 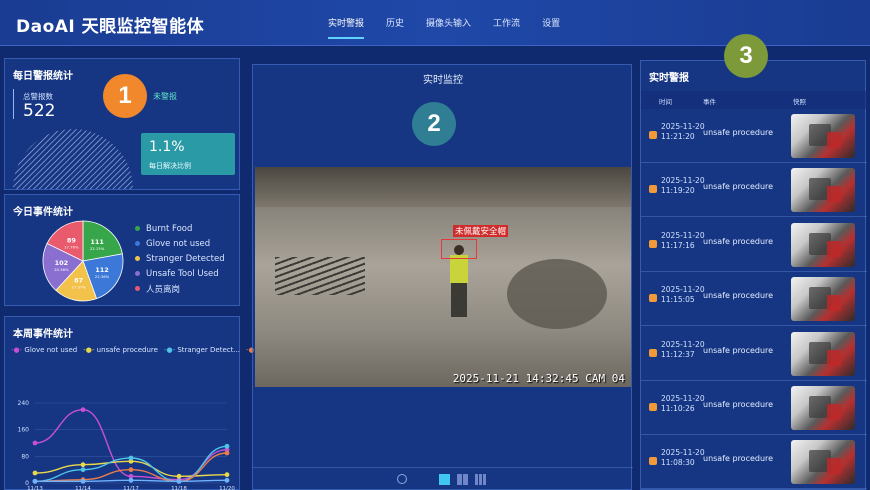 What do you see at coordinates (678, 136) in the screenshot?
I see `alert-time: 11:21:20` at bounding box center [678, 136].